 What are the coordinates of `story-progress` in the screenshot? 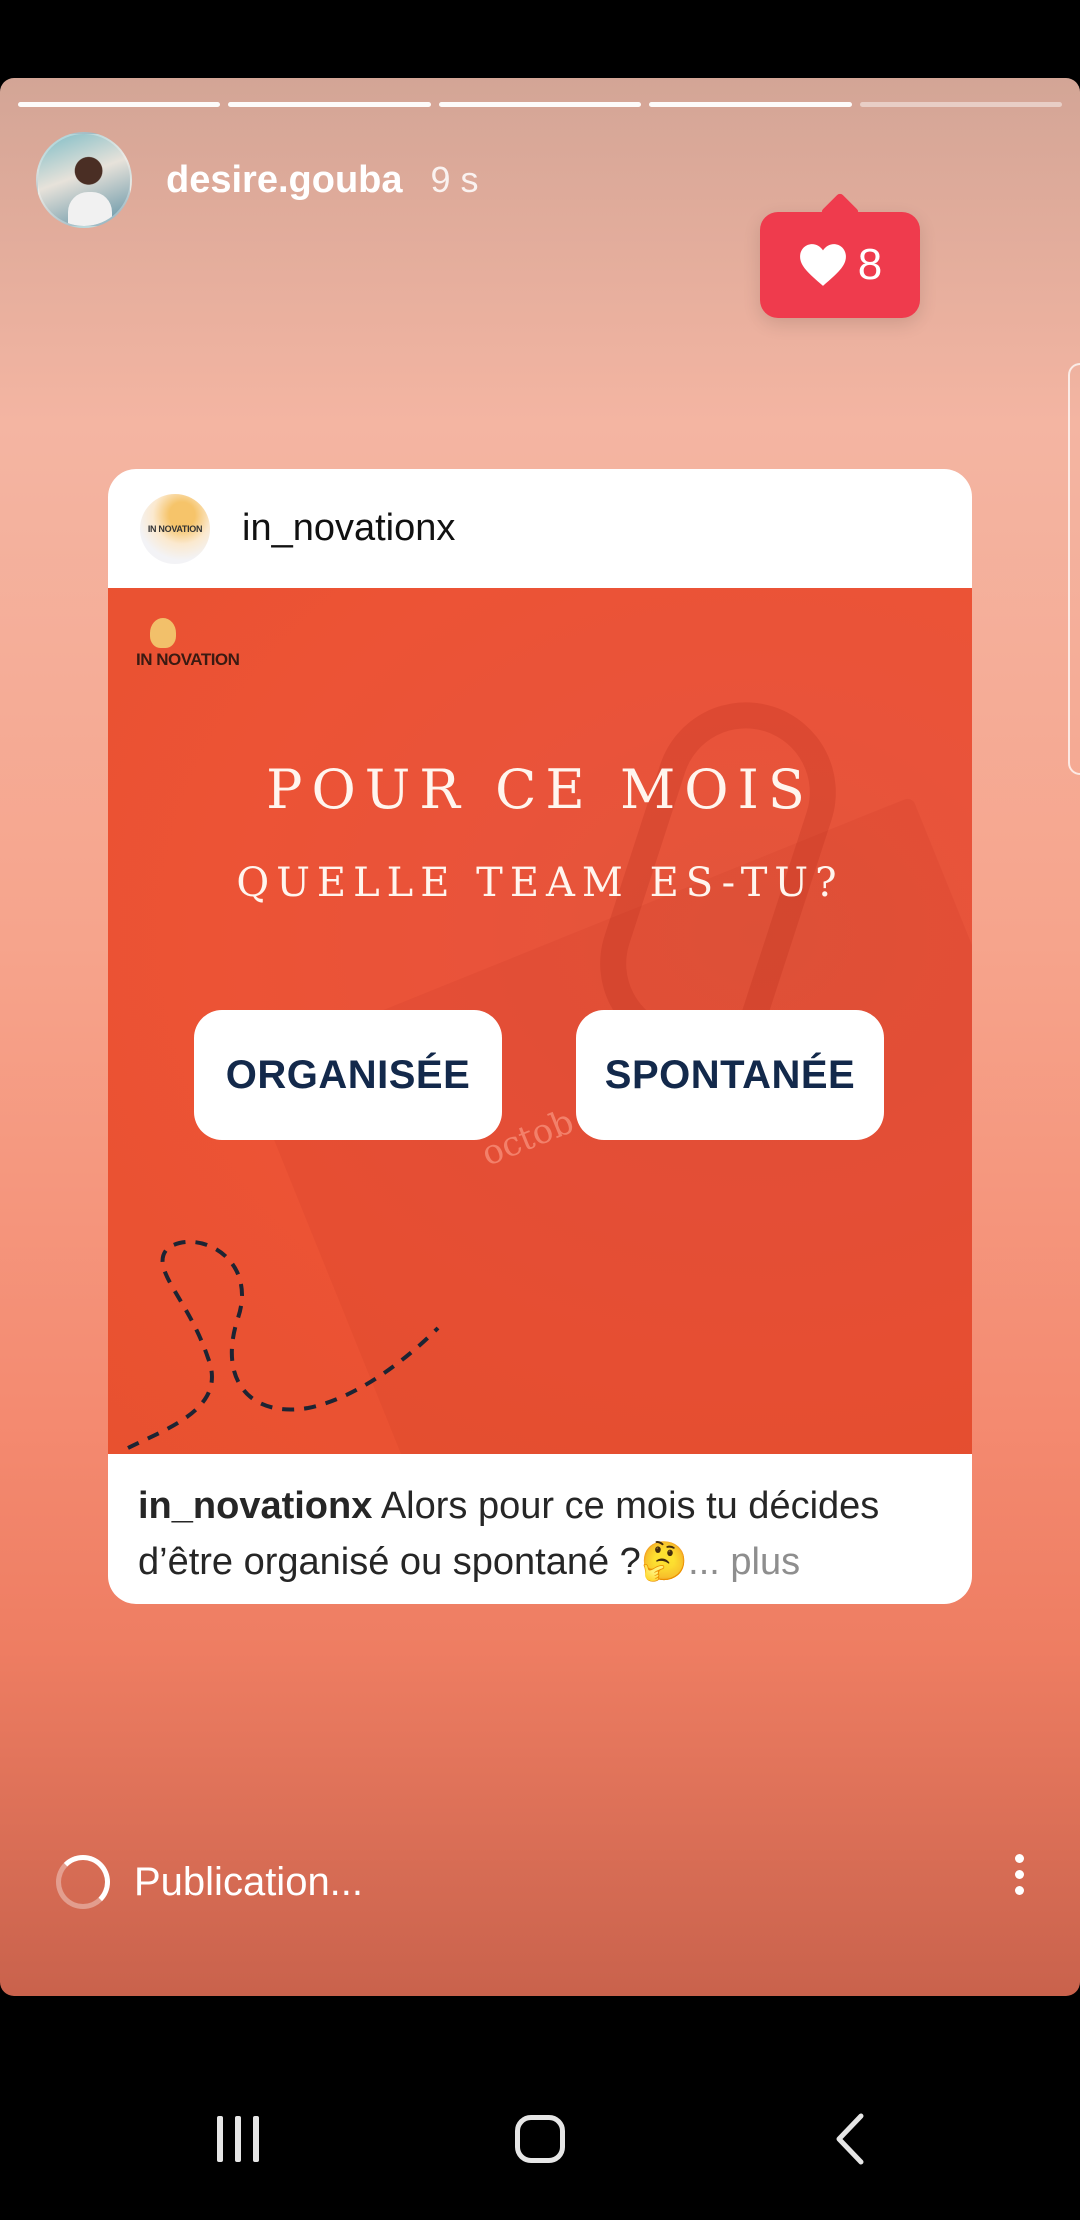 It's located at (540, 104).